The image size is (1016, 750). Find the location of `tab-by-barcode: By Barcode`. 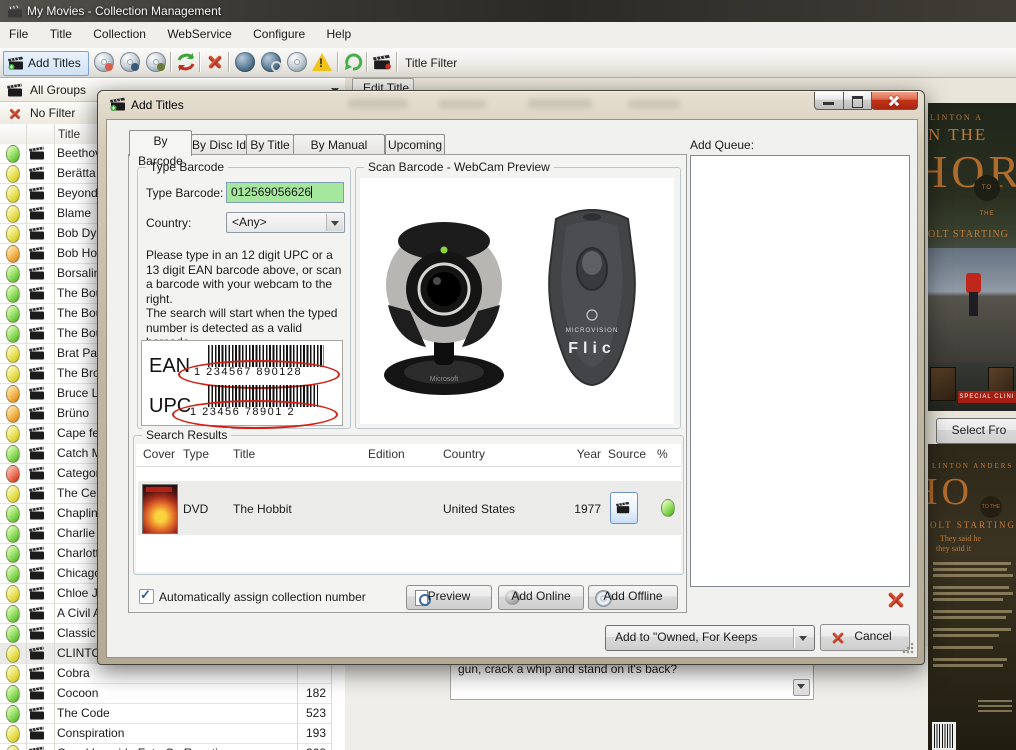

tab-by-barcode: By Barcode is located at coordinates (160, 149).